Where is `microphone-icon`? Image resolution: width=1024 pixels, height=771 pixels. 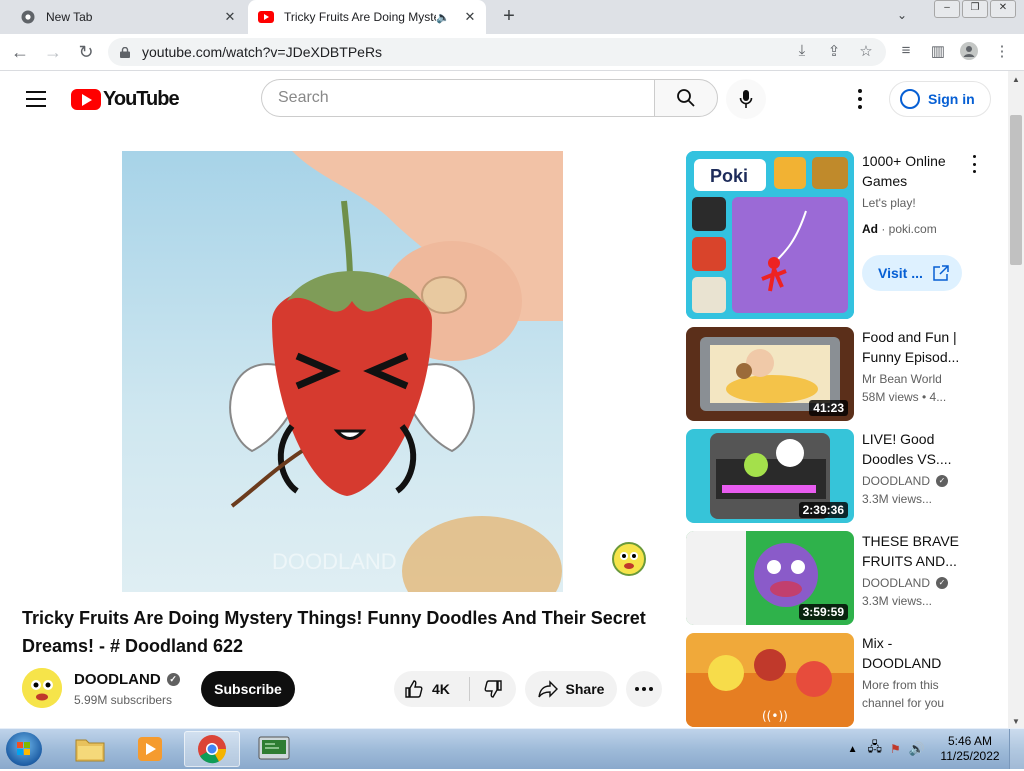
microphone-icon is located at coordinates (746, 99).